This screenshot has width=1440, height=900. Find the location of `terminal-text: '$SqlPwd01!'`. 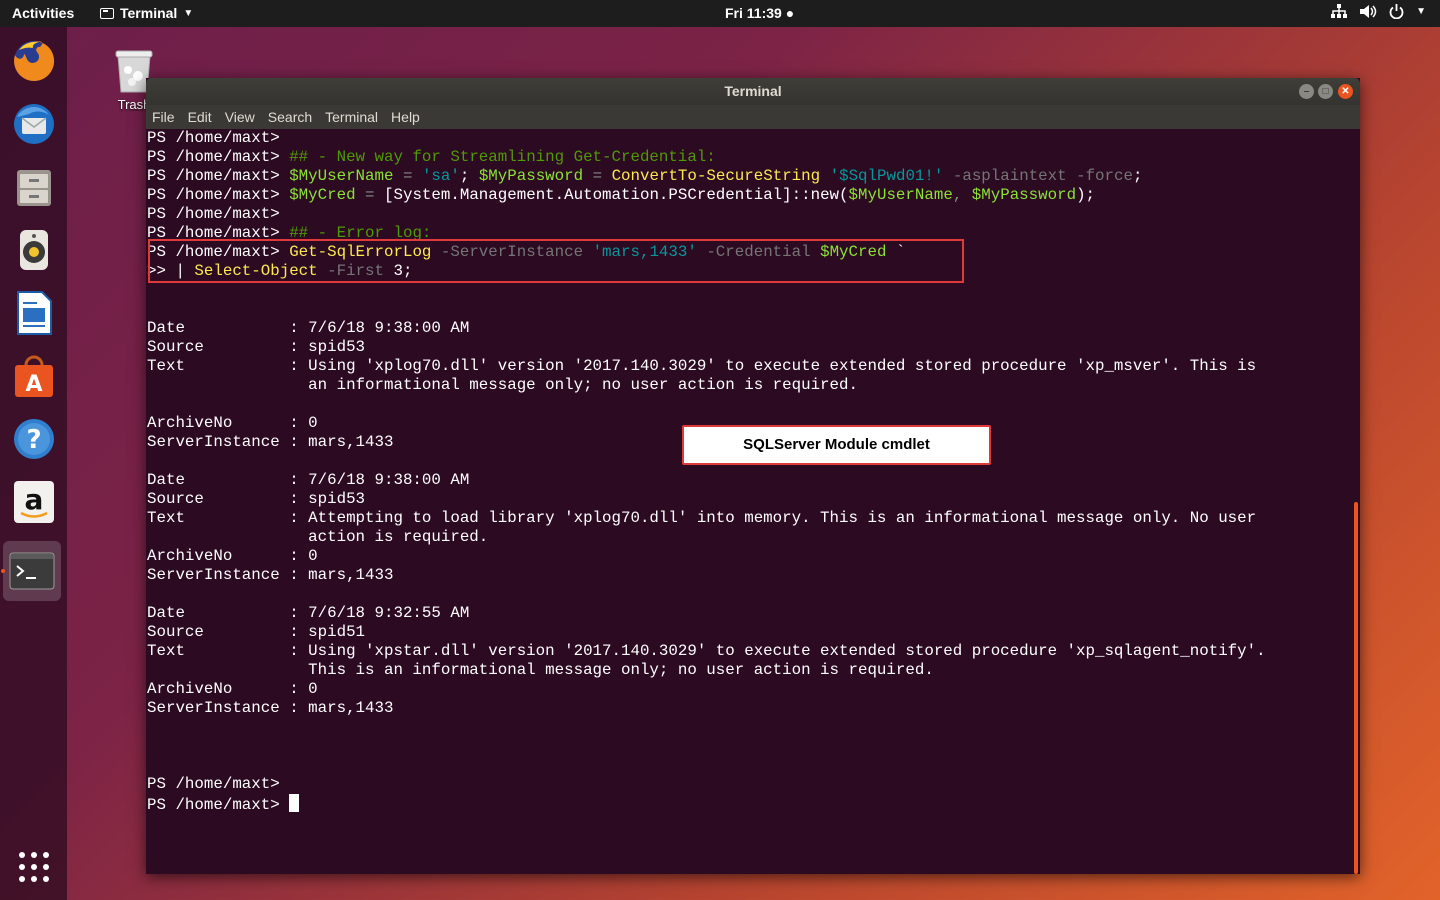

terminal-text: '$SqlPwd01!' is located at coordinates (886, 176).